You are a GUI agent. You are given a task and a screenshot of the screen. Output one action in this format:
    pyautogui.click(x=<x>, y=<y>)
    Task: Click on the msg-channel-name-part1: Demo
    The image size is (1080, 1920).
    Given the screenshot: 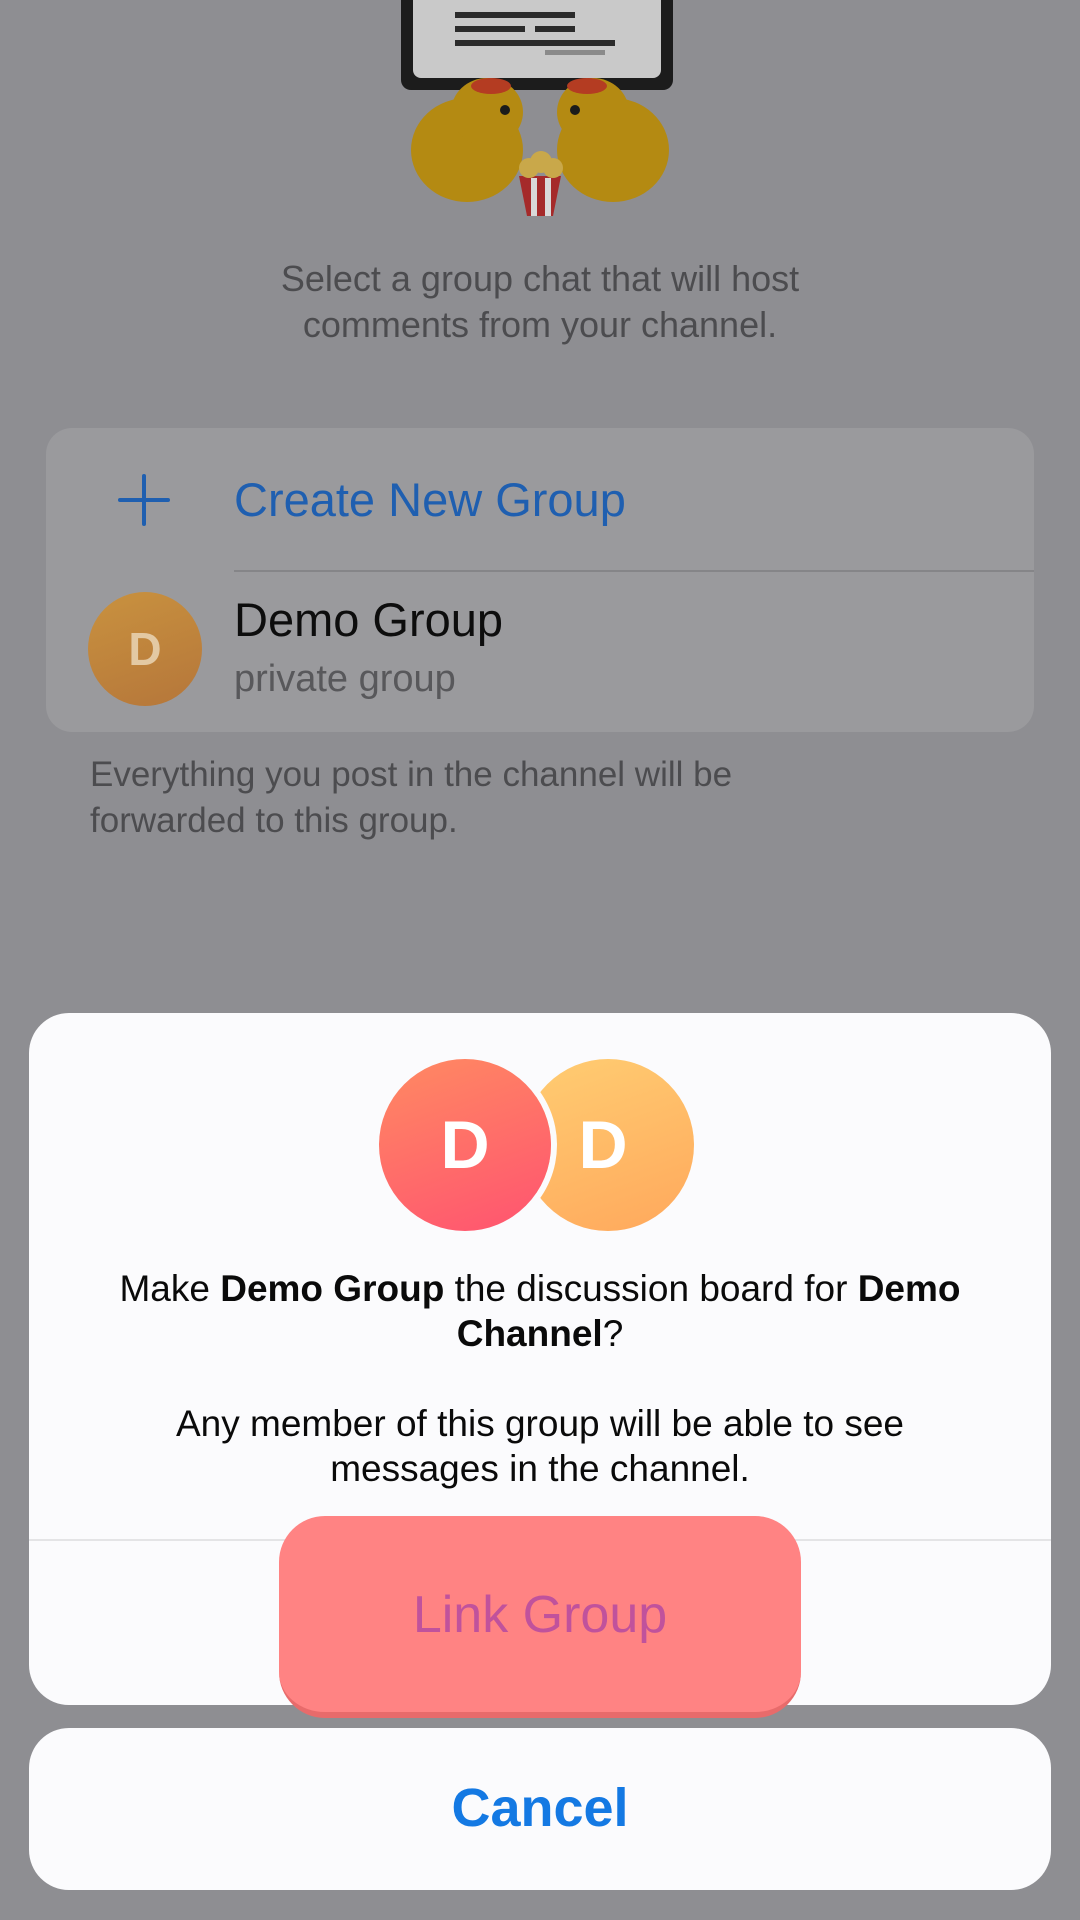 What is the action you would take?
    pyautogui.click(x=909, y=1288)
    